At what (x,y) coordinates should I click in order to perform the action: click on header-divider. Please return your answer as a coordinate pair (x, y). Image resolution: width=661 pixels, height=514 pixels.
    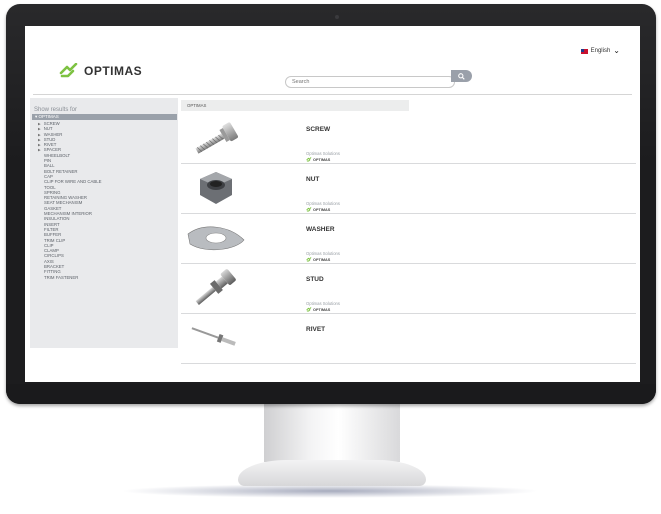
    Looking at the image, I should click on (332, 94).